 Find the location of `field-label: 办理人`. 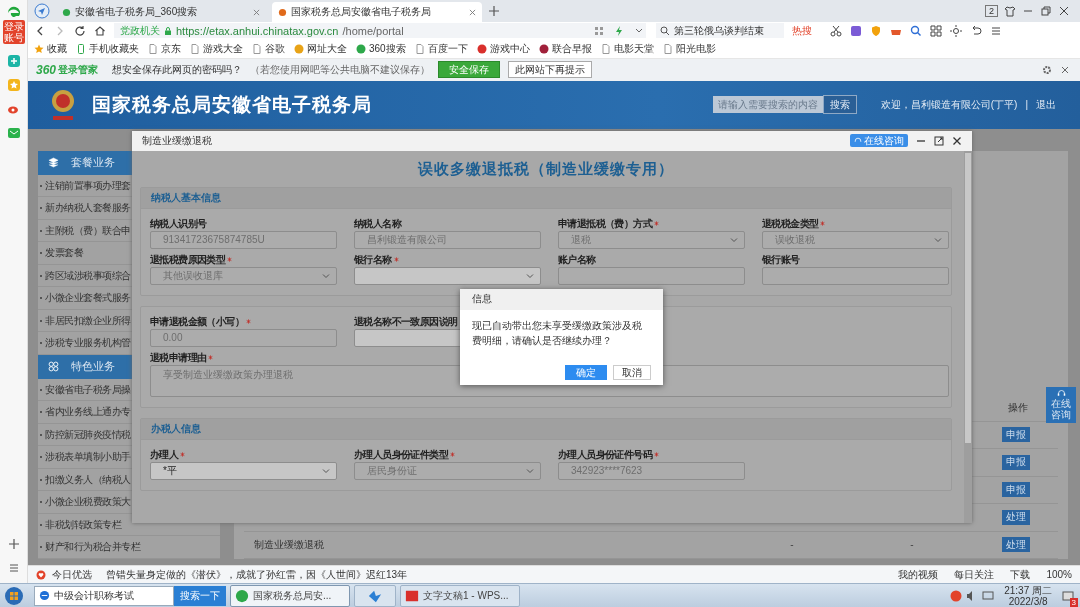

field-label: 办理人 is located at coordinates (164, 454).